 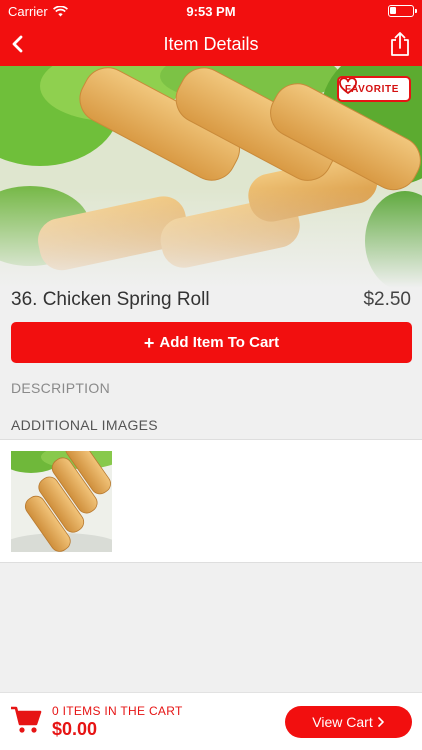 I want to click on nav-bar: Item Details, so click(x=211, y=44).